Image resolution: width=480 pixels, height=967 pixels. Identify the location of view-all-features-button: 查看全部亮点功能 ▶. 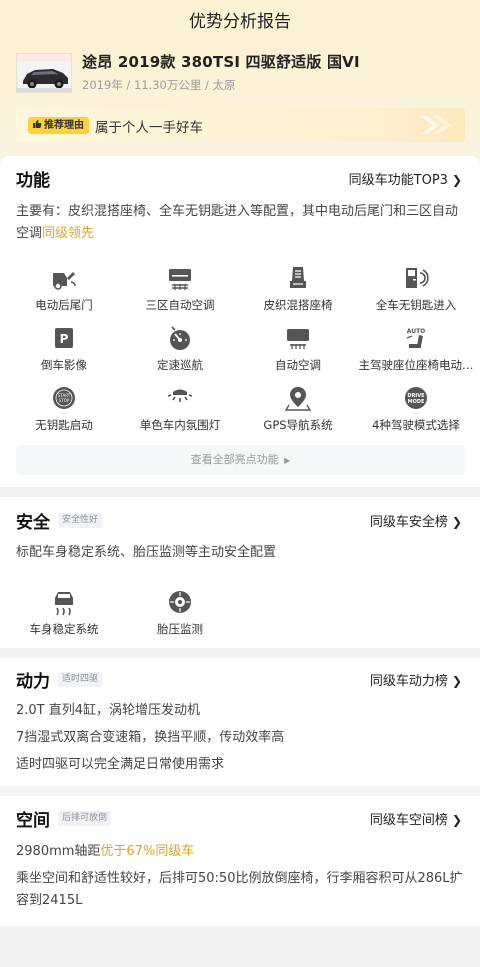
(240, 460).